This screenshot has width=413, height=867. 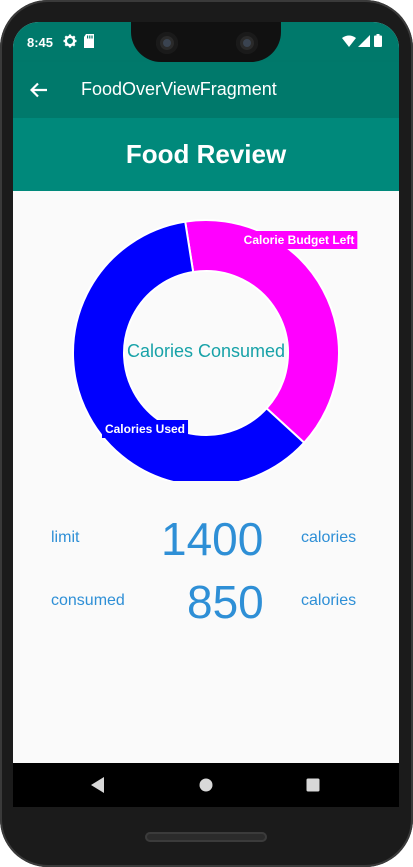 I want to click on app-bar: FoodOverViewFragment, so click(x=206, y=90).